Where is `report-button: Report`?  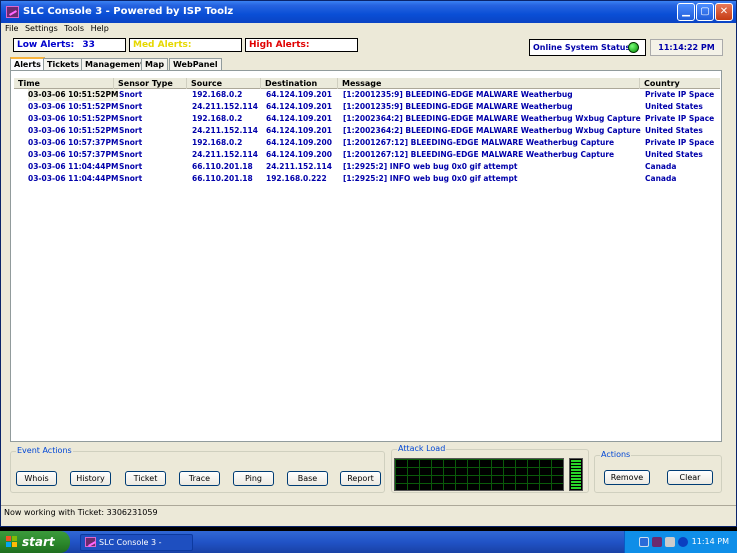
report-button: Report is located at coordinates (360, 478).